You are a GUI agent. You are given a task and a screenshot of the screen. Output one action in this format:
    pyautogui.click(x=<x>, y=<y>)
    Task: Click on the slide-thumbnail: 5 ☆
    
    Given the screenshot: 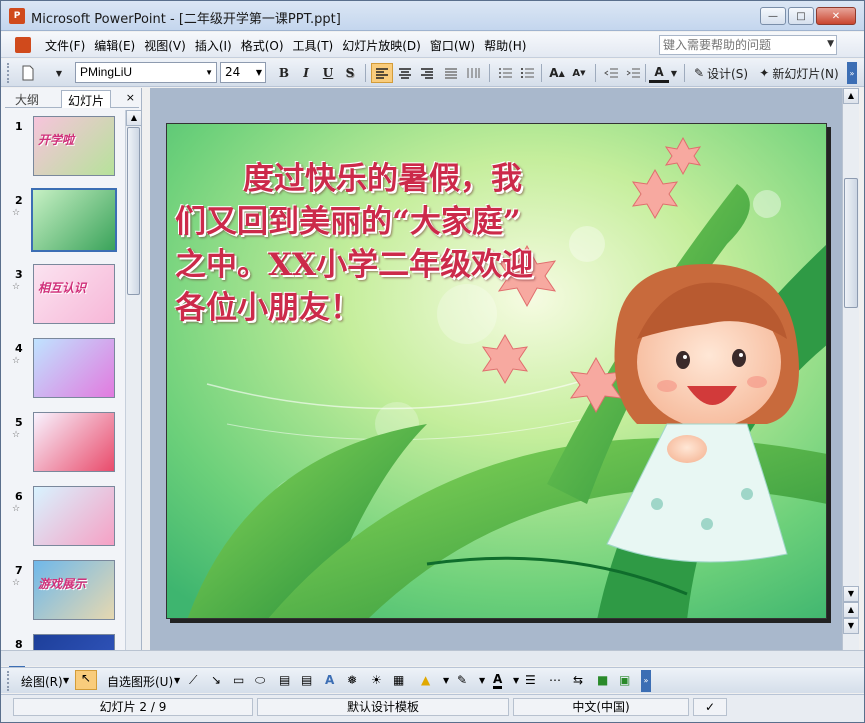 What is the action you would take?
    pyautogui.click(x=62, y=445)
    